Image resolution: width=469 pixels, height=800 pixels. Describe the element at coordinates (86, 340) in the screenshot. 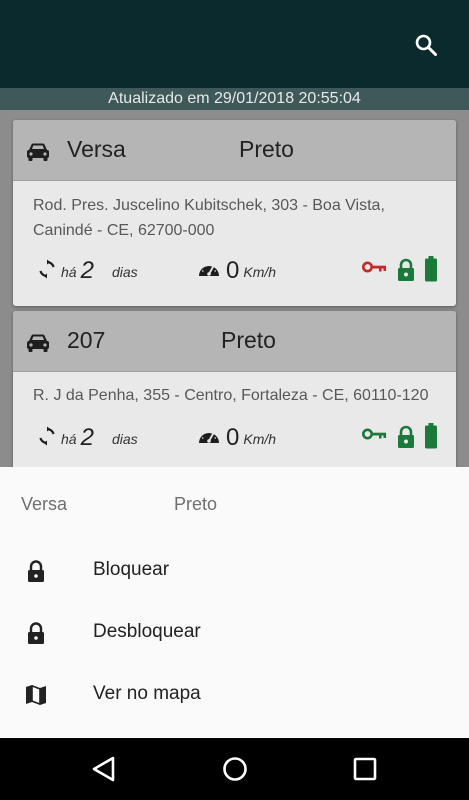

I see `vehicle-model: 207` at that location.